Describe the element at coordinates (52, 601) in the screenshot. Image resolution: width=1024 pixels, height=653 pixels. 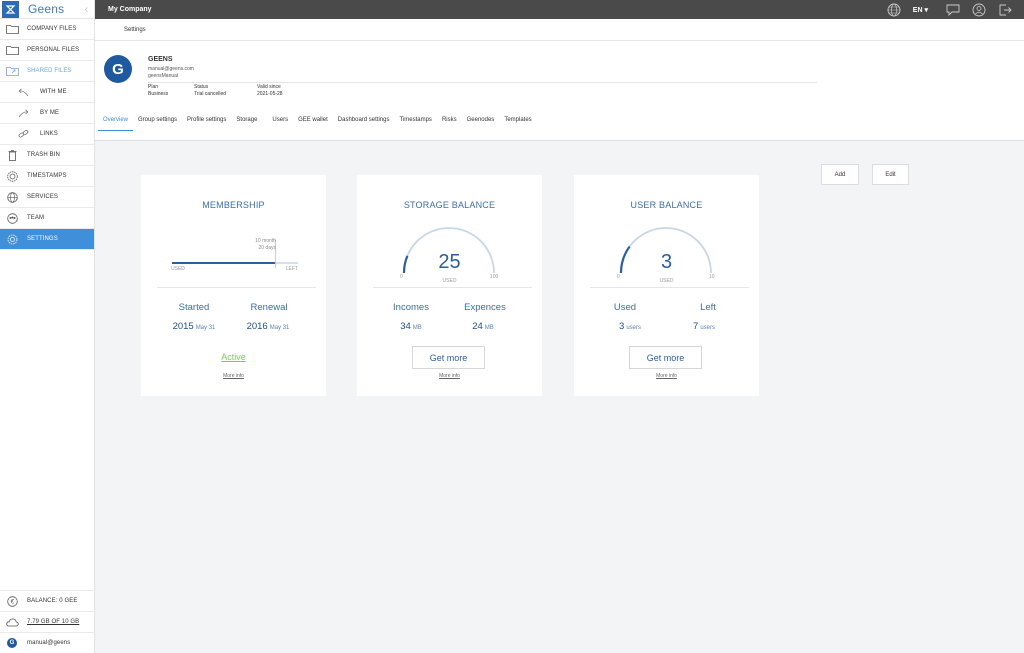
I see `balance-label: BALANCE: 0 GEE` at that location.